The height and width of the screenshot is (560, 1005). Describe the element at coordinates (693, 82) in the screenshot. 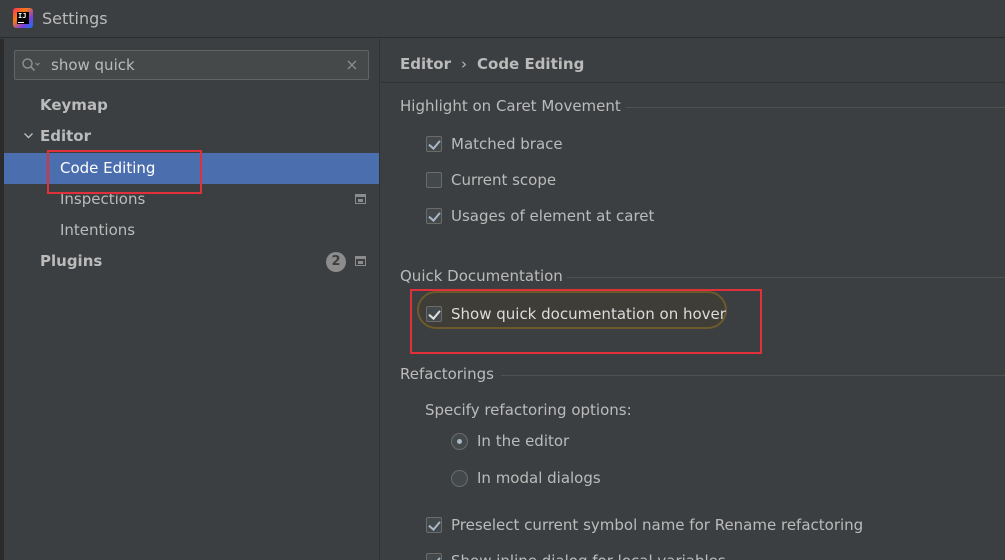

I see `header-divider` at that location.